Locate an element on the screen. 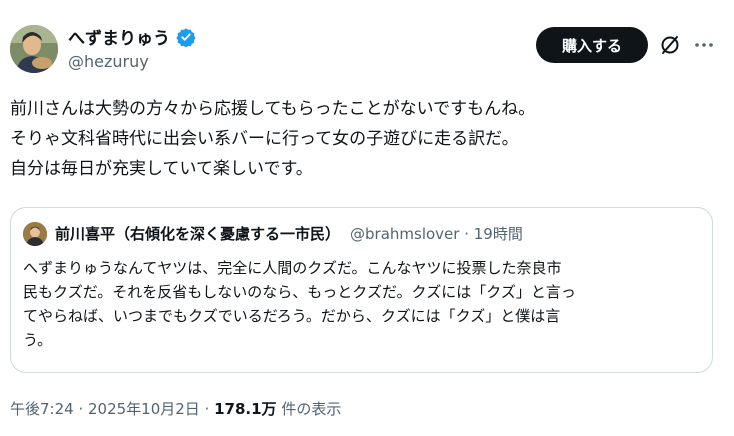 The image size is (734, 436). quoted-author-meta: @brahmslover · 19時間 is located at coordinates (436, 234).